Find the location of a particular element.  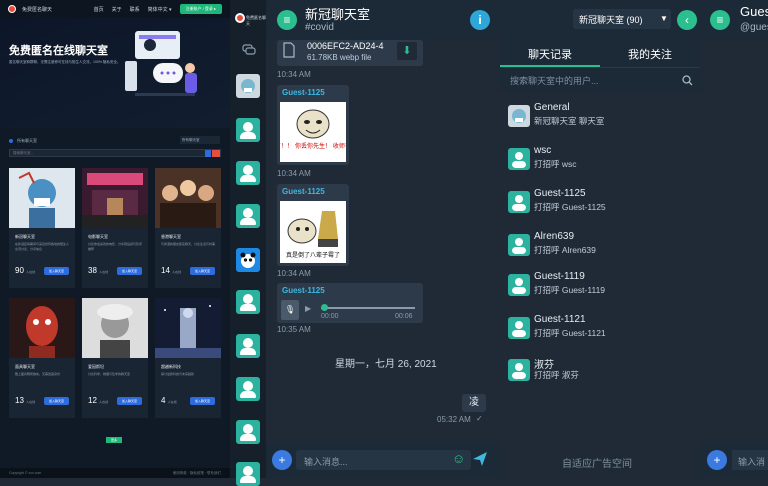

room-card-desc: 戴上面具畅所欲言，无需透露身份 is located at coordinates (38, 374).